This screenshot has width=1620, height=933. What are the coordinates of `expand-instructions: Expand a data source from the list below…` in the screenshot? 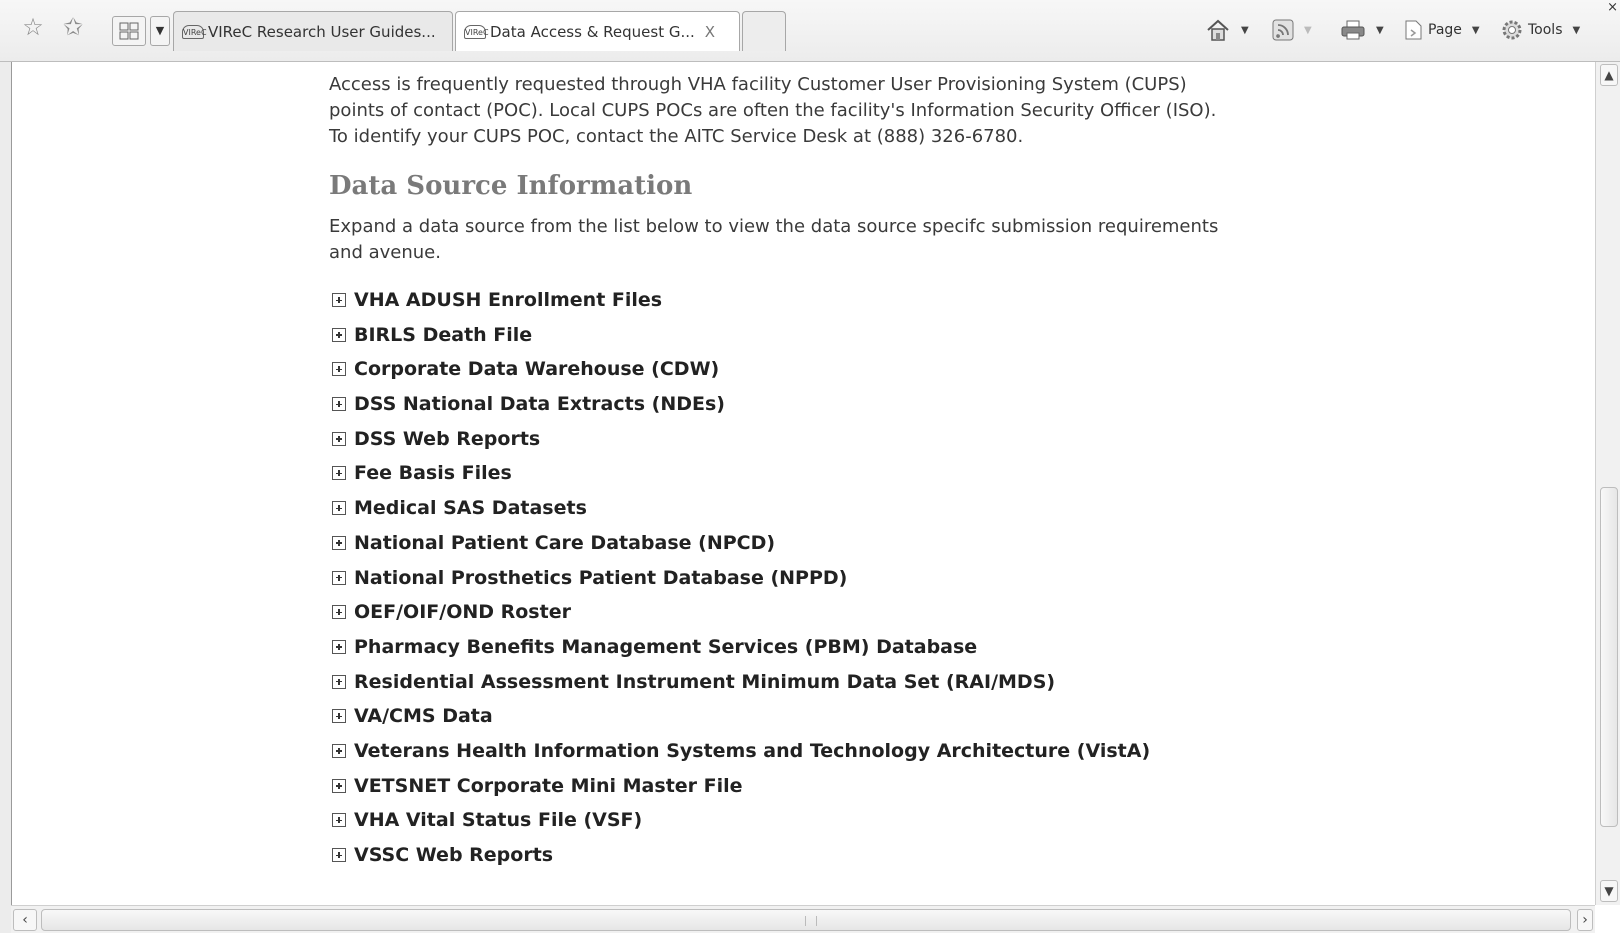 It's located at (774, 239).